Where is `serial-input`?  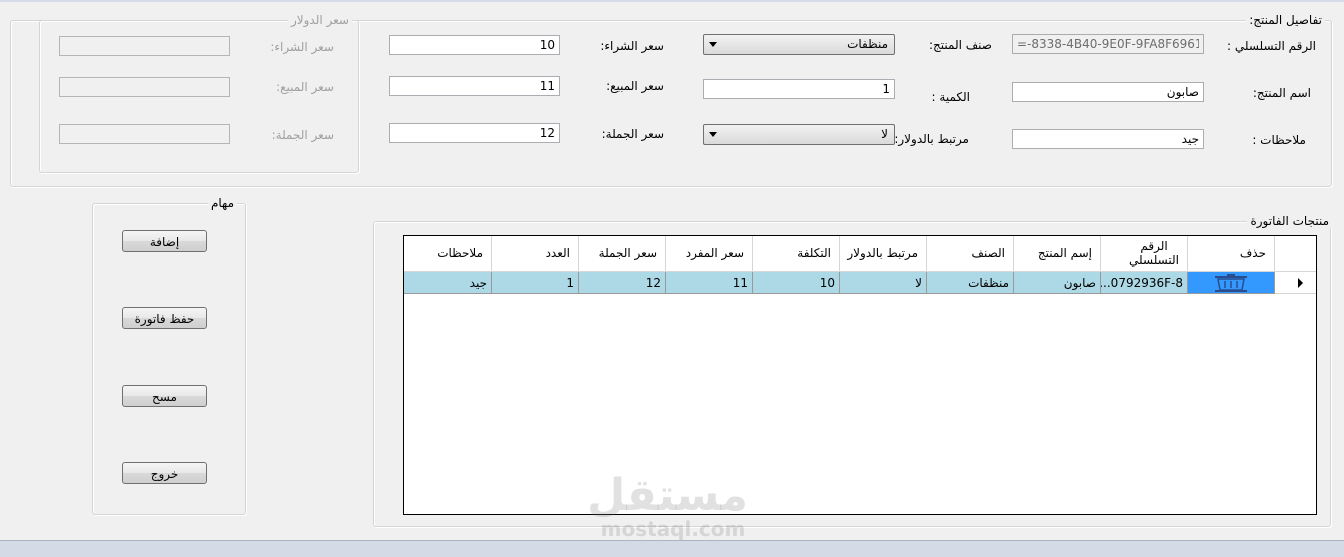 serial-input is located at coordinates (1108, 44).